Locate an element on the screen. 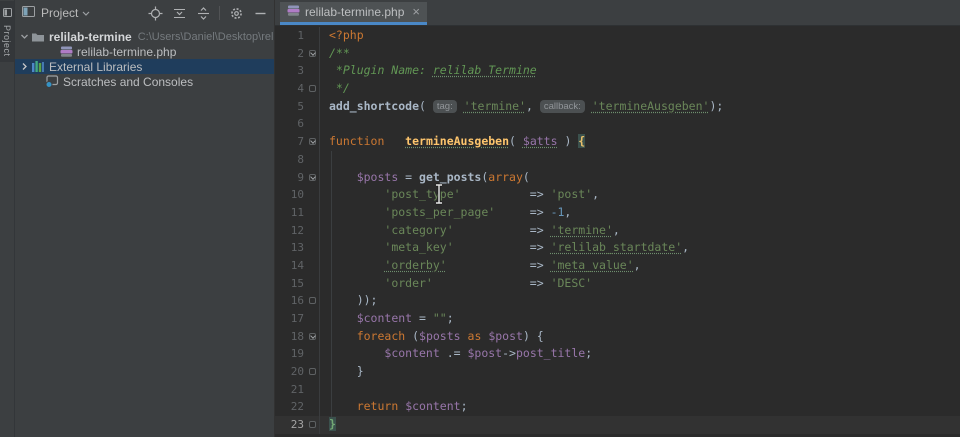  hide-panel-icon is located at coordinates (260, 13).